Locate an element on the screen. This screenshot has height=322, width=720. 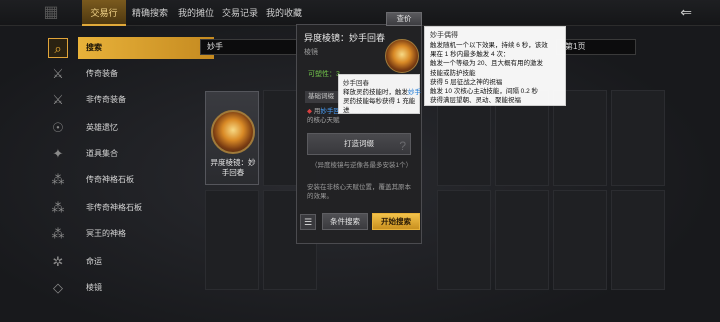
sidebar-item-label: 搜索 is located at coordinates (94, 47).